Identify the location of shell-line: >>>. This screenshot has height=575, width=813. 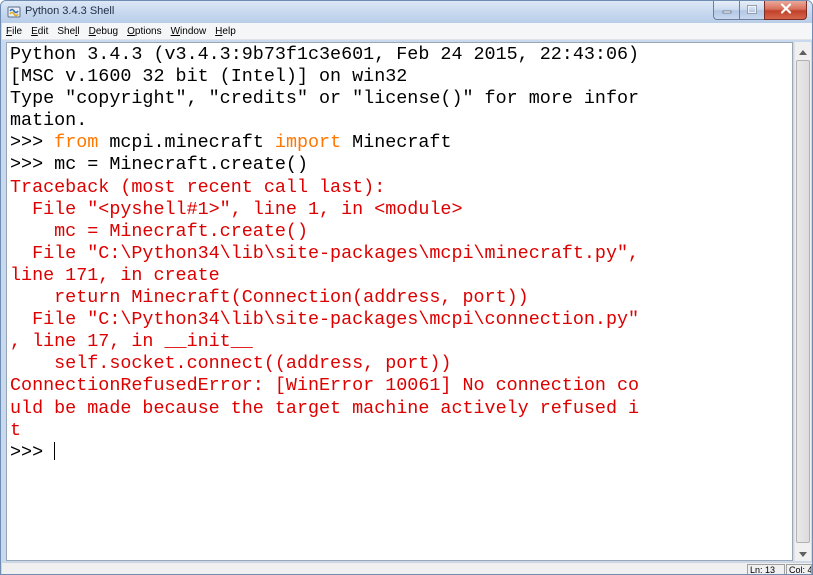
(324, 452).